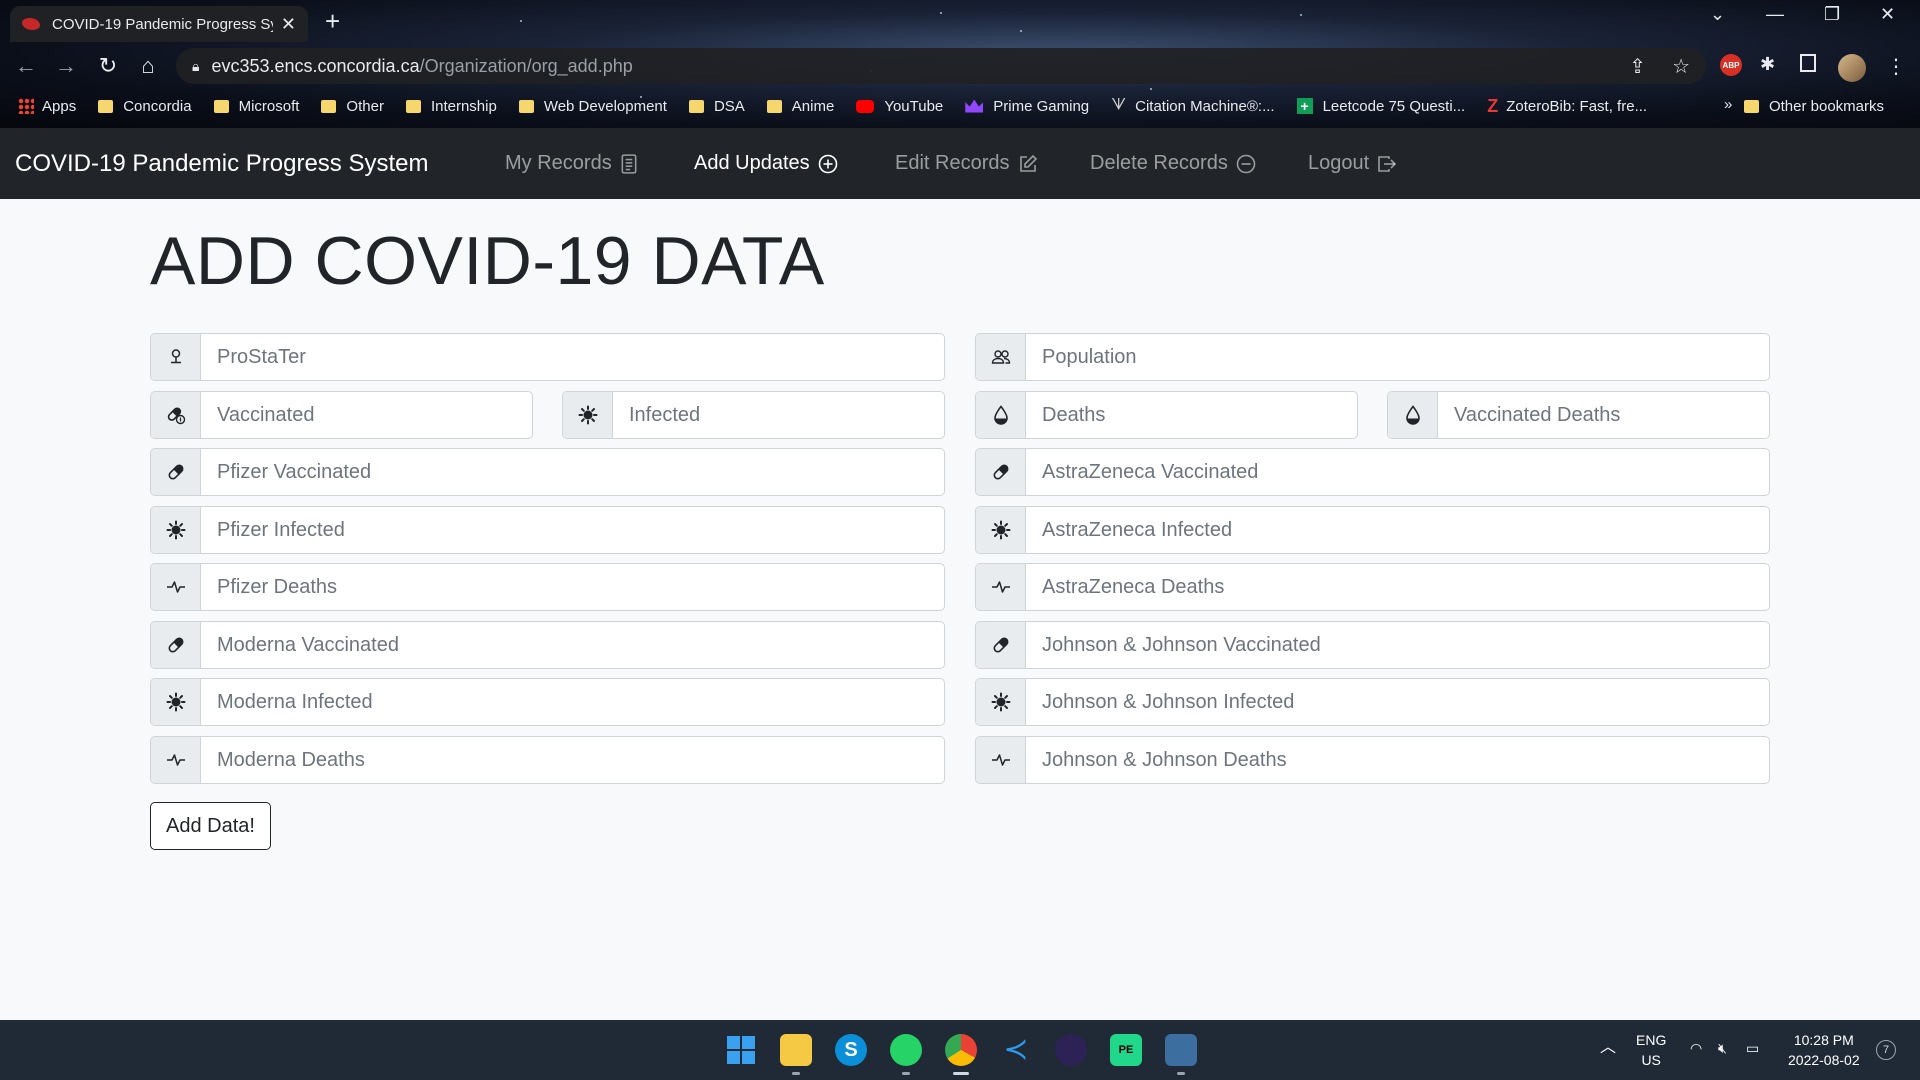 Image resolution: width=1920 pixels, height=1080 pixels. I want to click on nav-label: My Records, so click(558, 163).